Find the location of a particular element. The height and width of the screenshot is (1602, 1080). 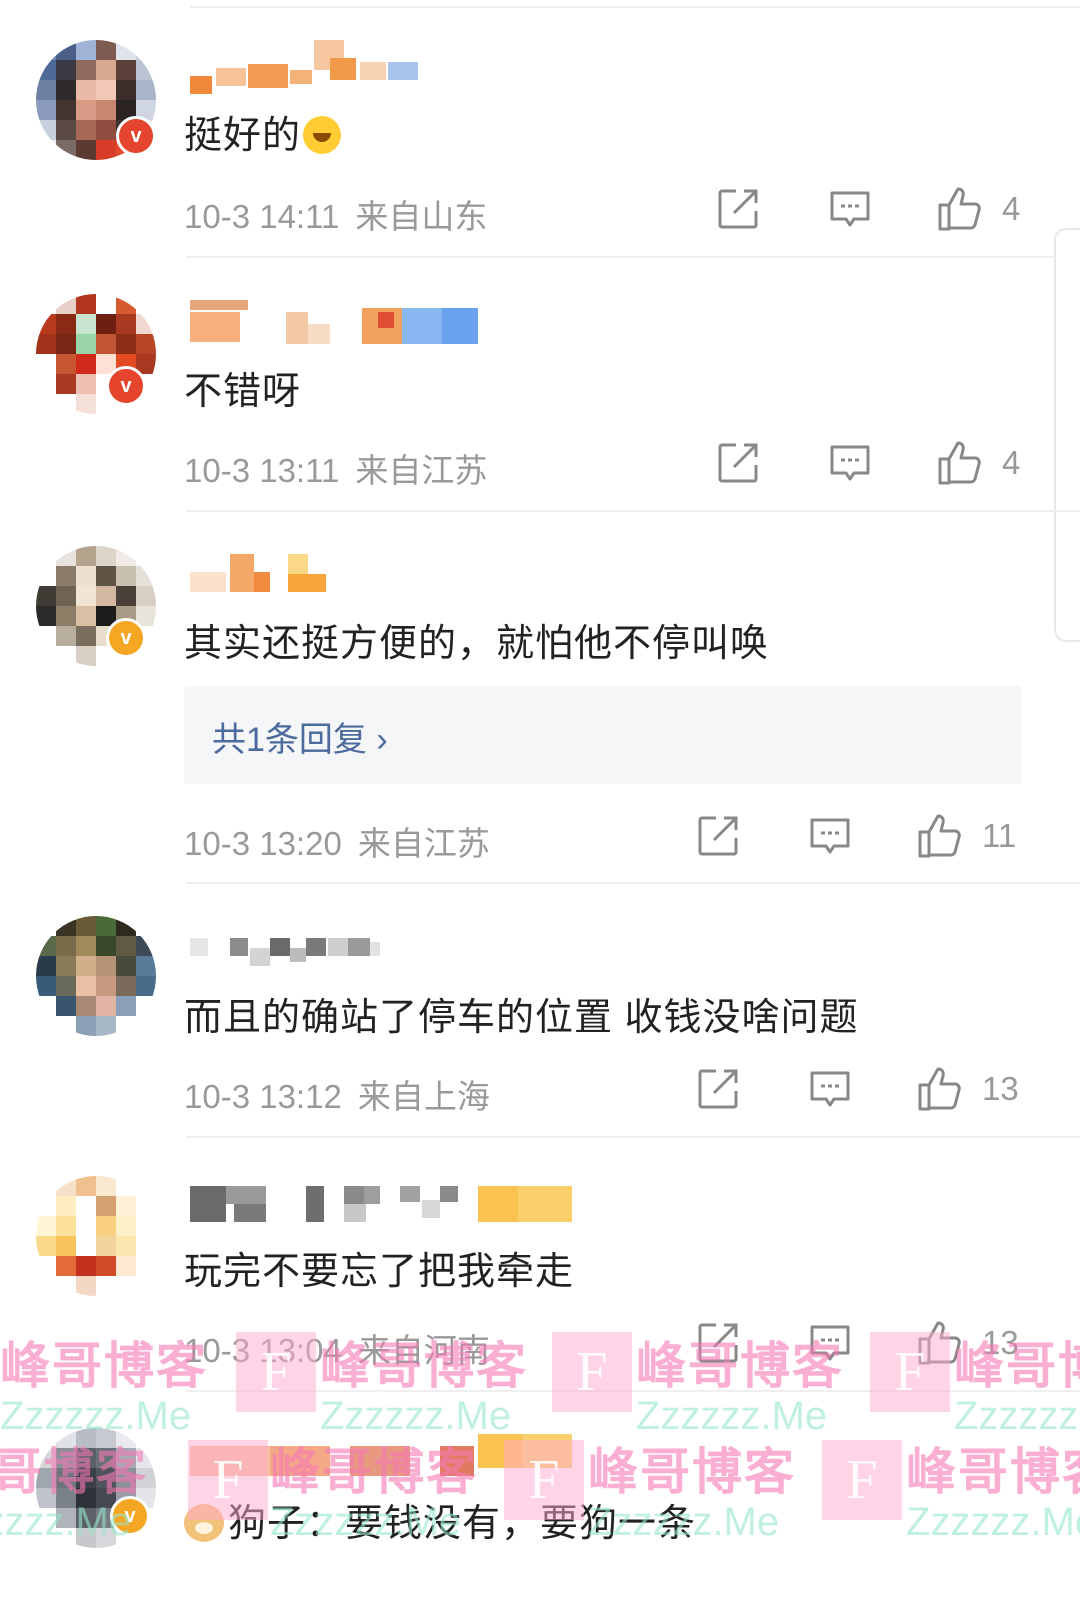

comment-text: 狗子：要钱没有，要狗一条 is located at coordinates (440, 1519).